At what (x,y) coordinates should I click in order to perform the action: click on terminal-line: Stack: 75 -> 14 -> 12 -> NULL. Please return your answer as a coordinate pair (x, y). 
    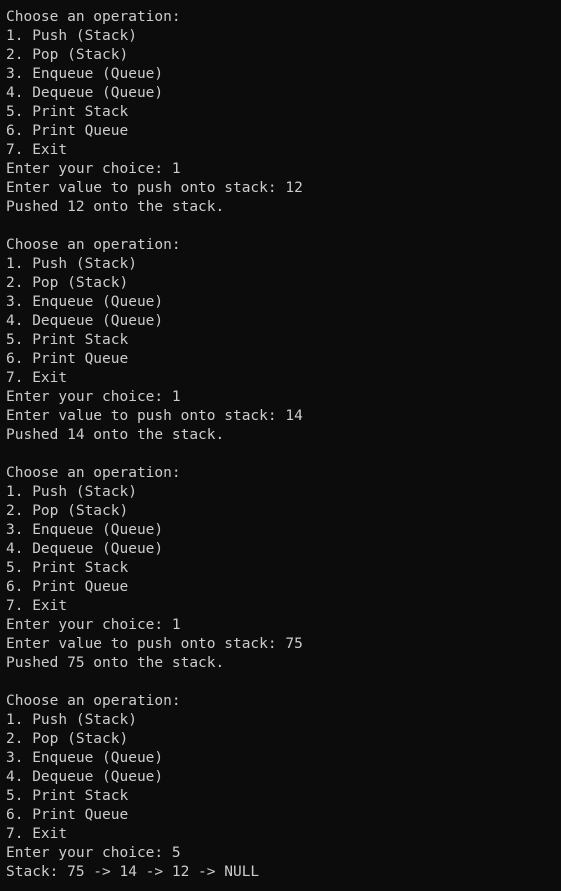
    Looking at the image, I should click on (133, 872).